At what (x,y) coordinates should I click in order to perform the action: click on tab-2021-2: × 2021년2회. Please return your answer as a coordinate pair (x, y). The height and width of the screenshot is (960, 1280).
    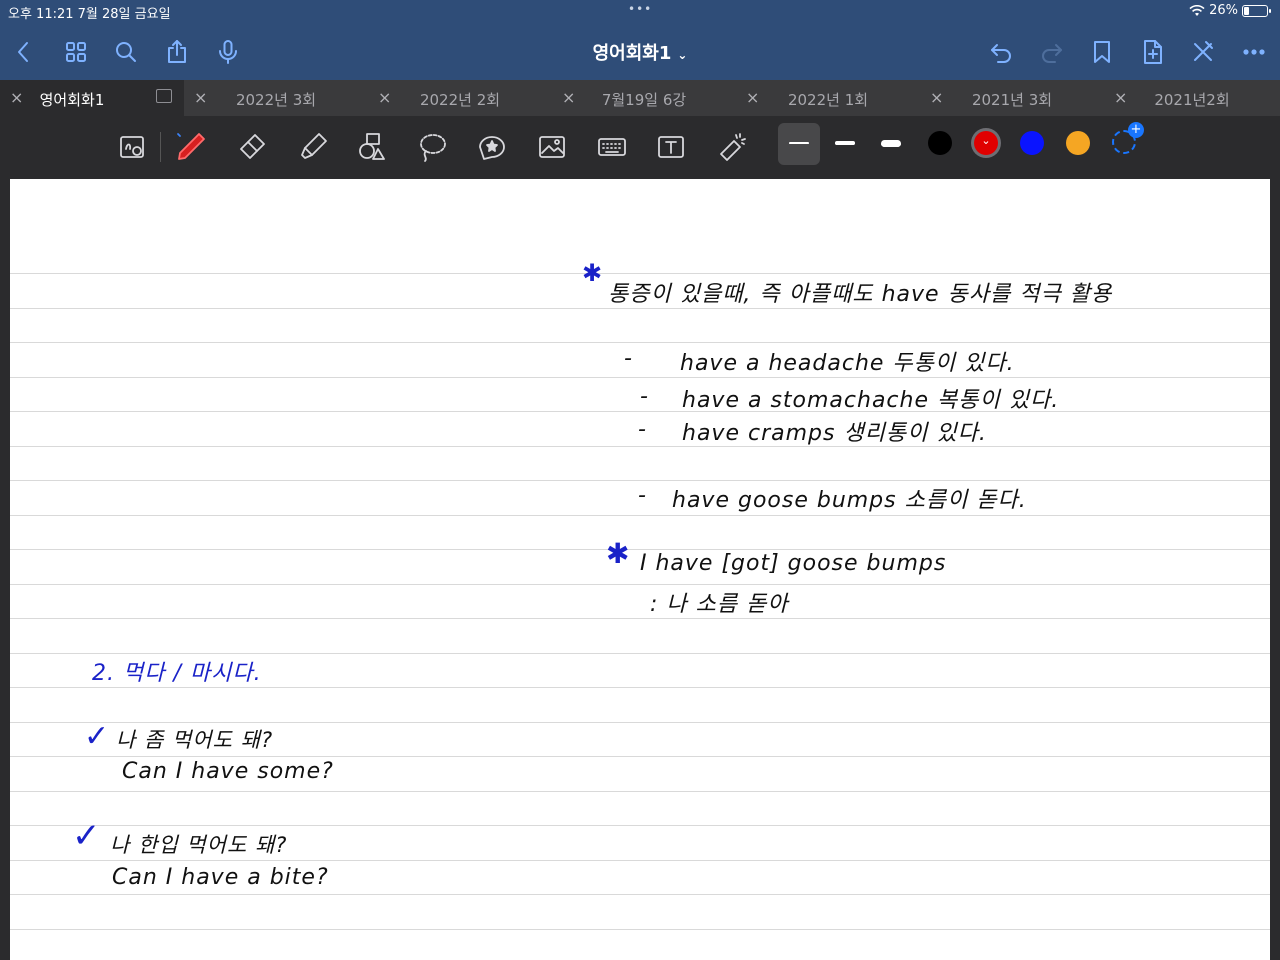
    Looking at the image, I should click on (1192, 98).